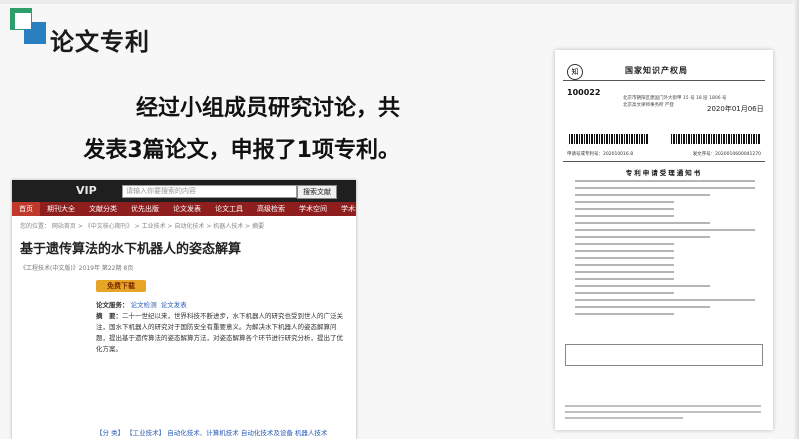  I want to click on service-label: 论文服务：, so click(112, 305).